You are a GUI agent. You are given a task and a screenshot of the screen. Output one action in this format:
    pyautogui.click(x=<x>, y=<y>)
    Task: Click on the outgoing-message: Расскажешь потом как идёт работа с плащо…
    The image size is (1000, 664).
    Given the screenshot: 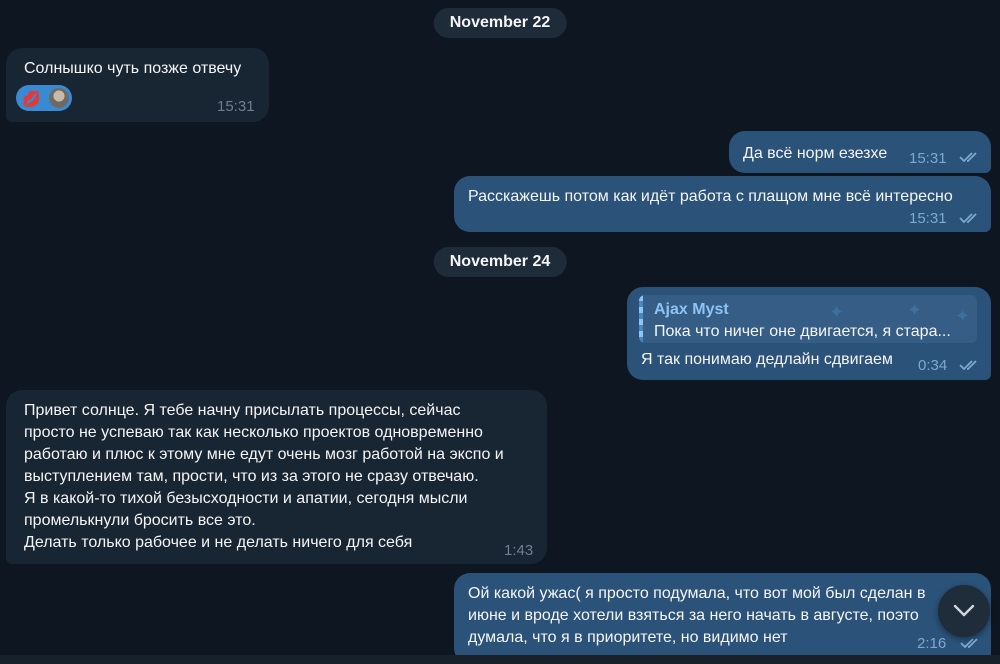 What is the action you would take?
    pyautogui.click(x=722, y=204)
    